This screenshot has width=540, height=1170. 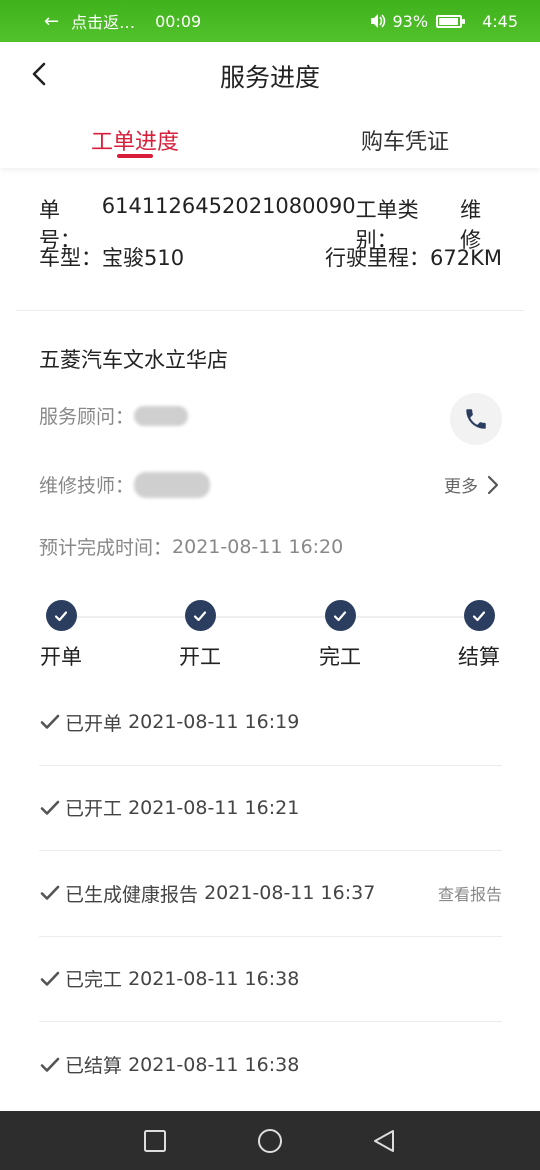 I want to click on mileage: 672KM, so click(x=466, y=258).